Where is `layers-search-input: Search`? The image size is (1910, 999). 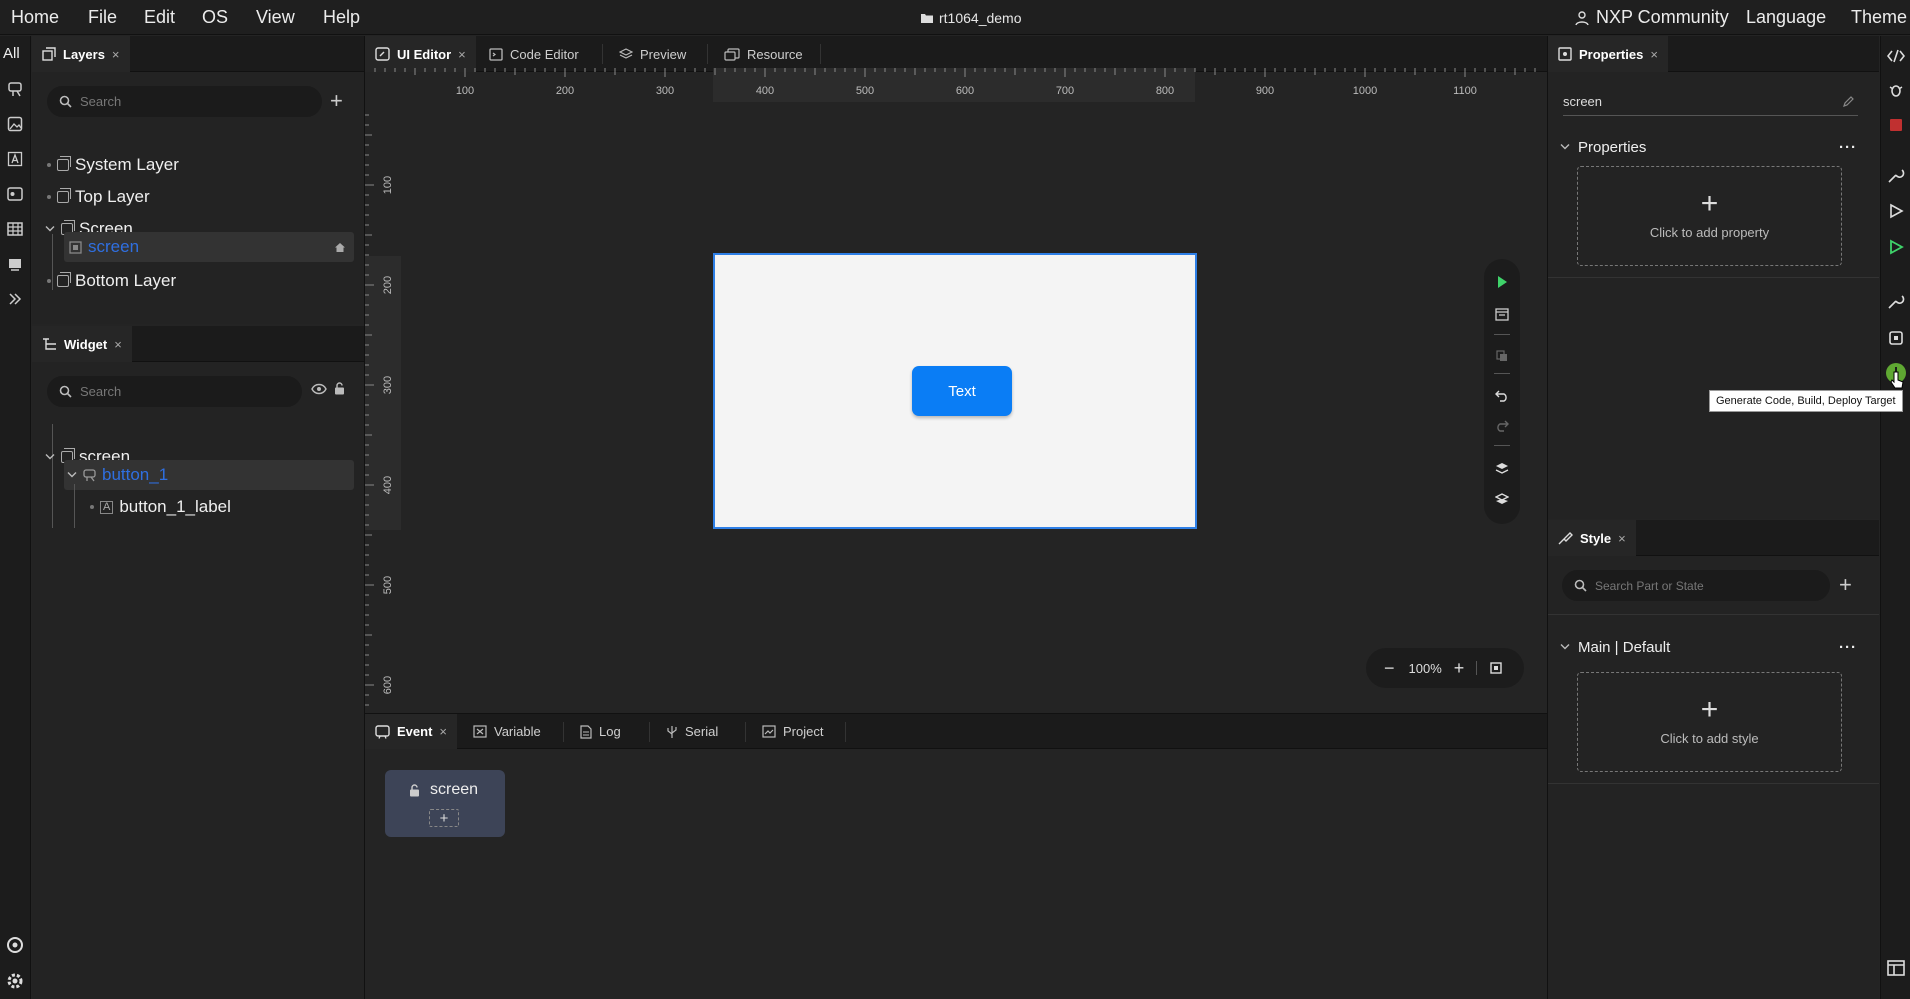
layers-search-input: Search is located at coordinates (184, 101).